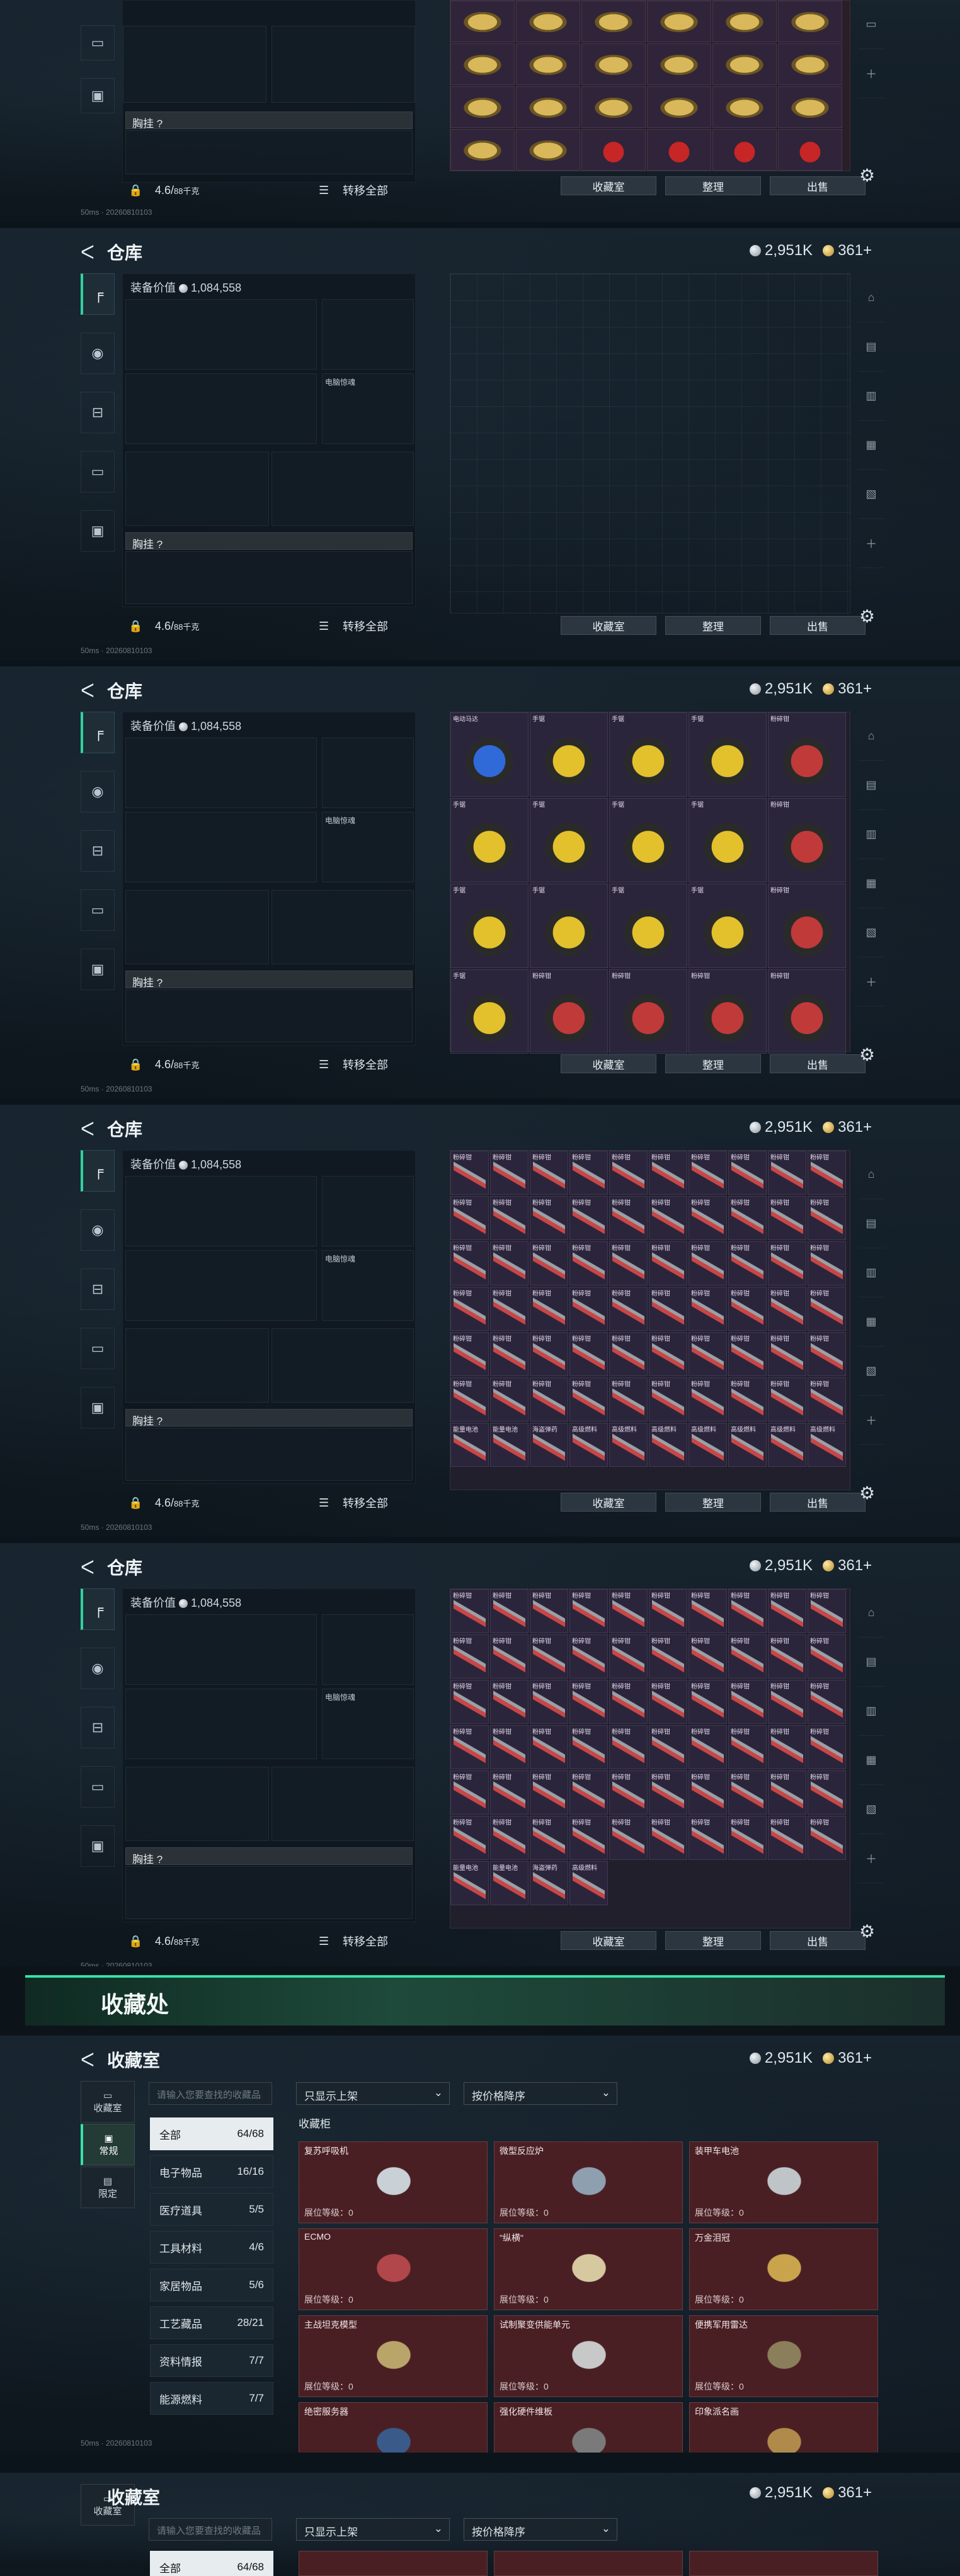 The width and height of the screenshot is (960, 2576). I want to click on category-item: 工艺藏品 28/21, so click(211, 2322).